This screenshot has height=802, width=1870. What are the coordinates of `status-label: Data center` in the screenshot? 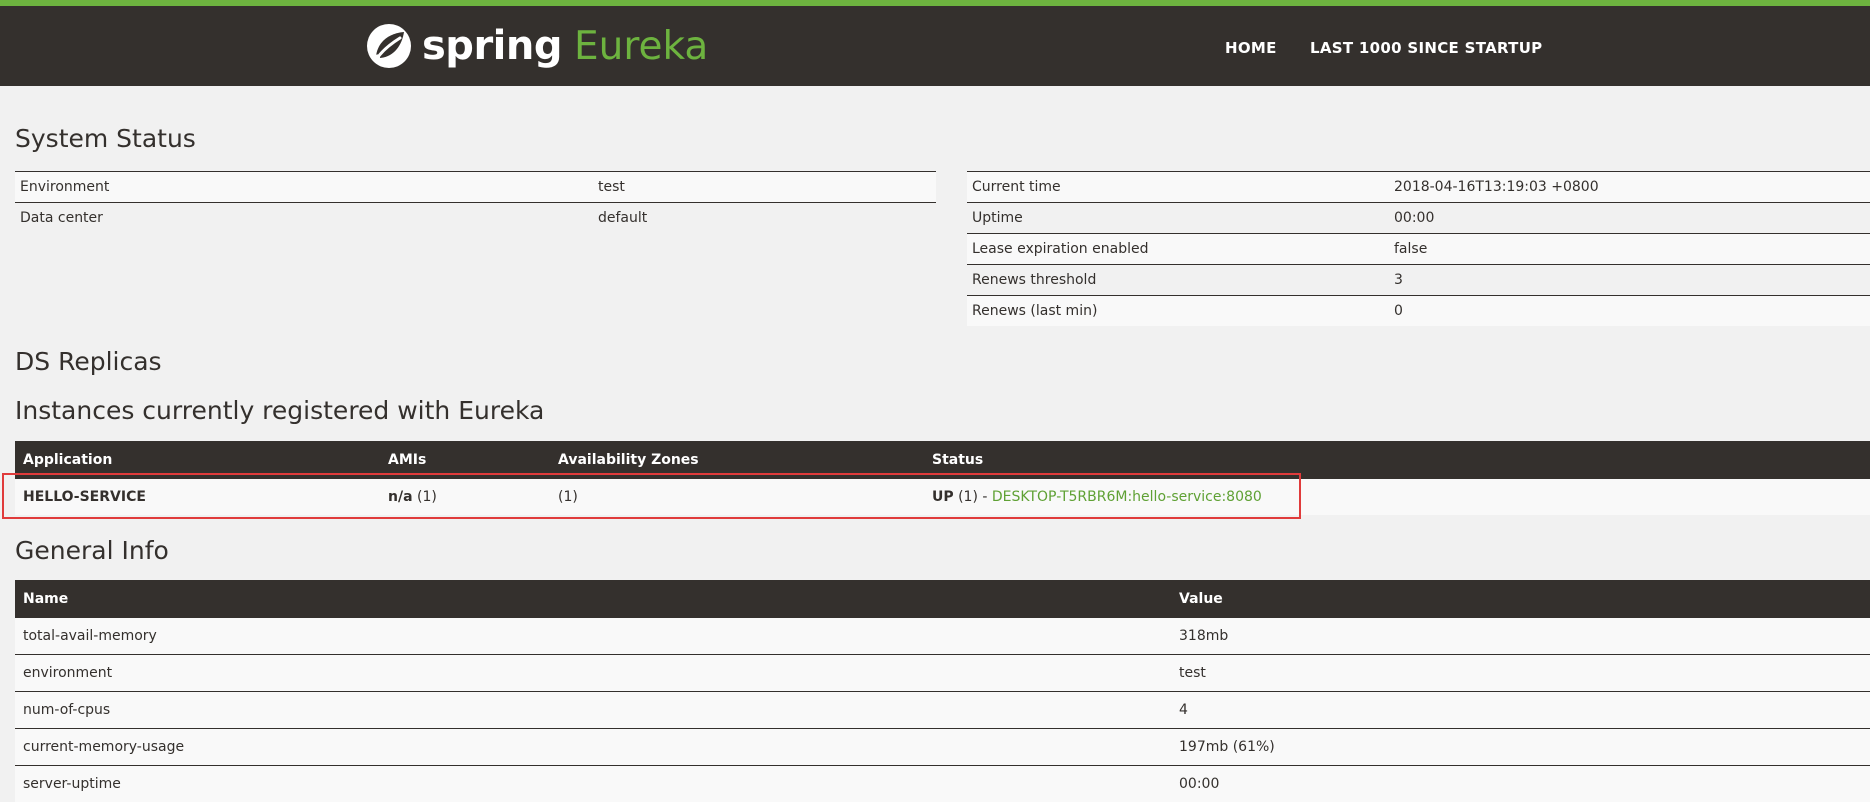 It's located at (304, 218).